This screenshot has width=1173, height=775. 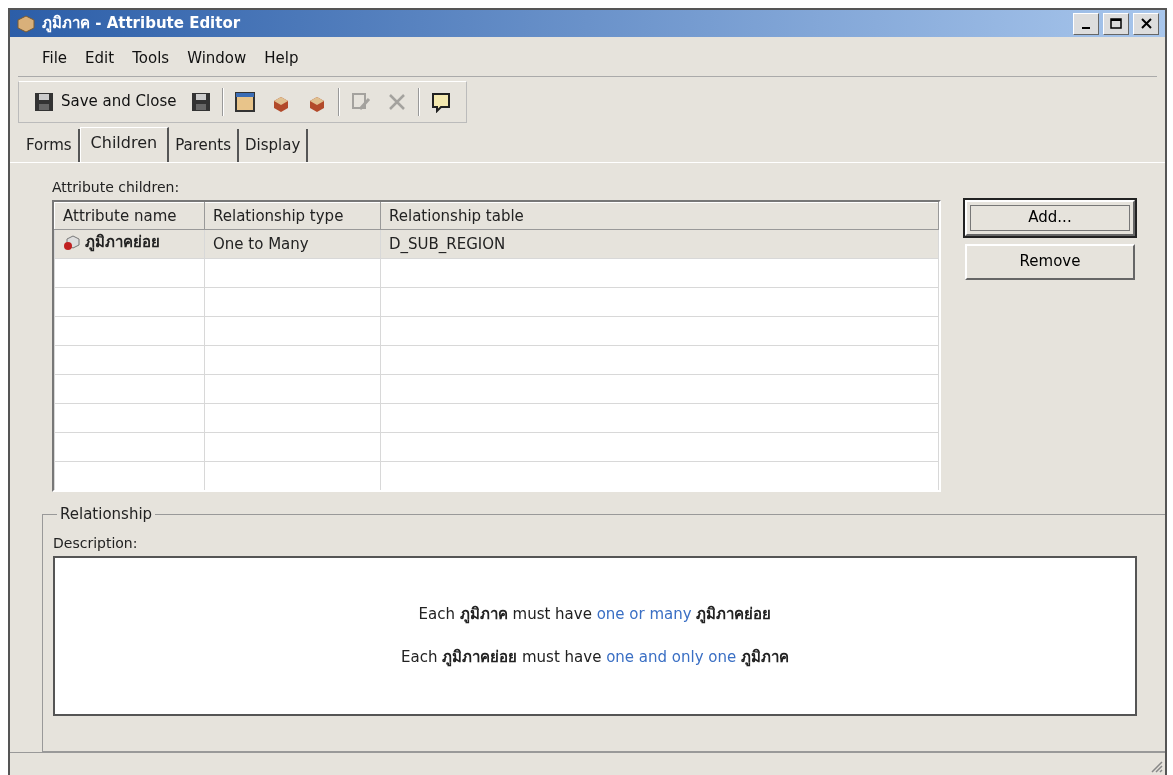 I want to click on menu-item: Window, so click(x=217, y=58).